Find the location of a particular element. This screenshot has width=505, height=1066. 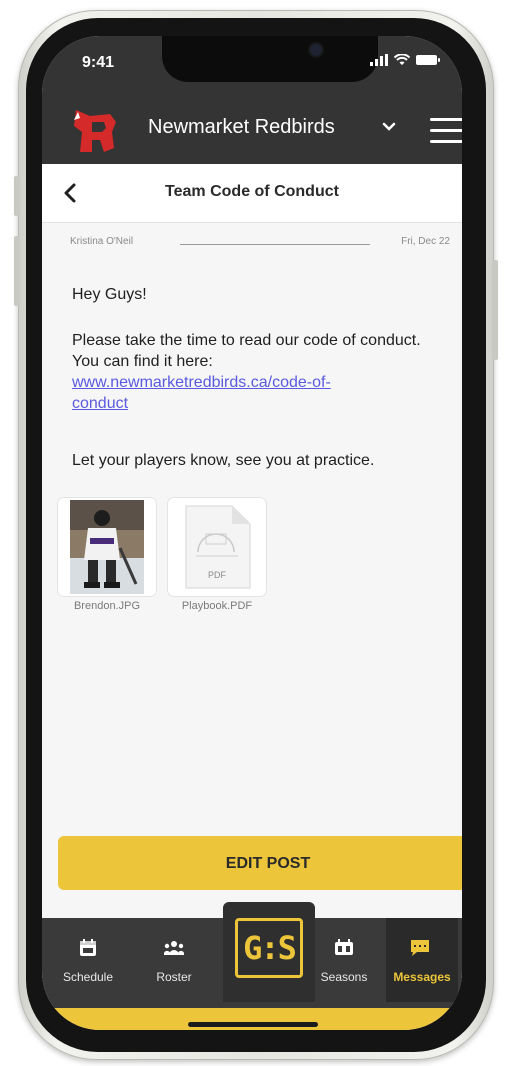

link-line-2: conduct is located at coordinates (100, 403).